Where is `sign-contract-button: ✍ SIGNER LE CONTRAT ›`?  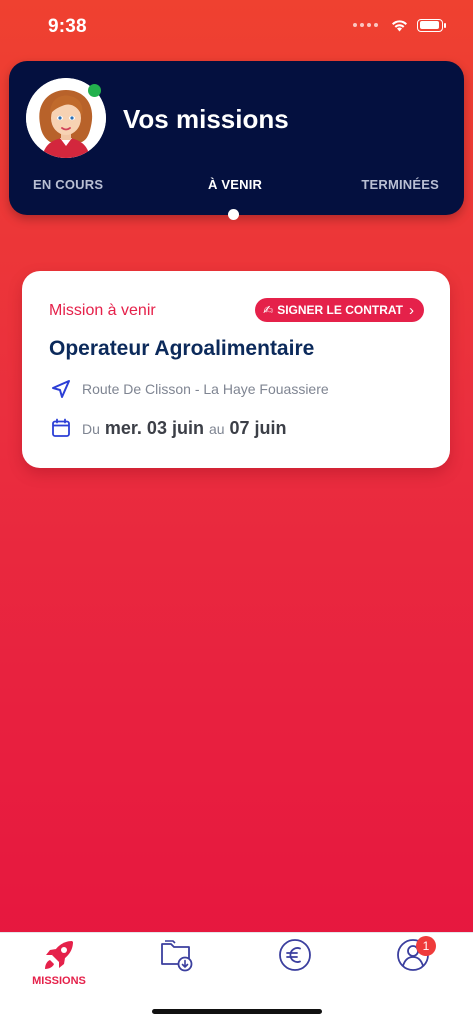 sign-contract-button: ✍ SIGNER LE CONTRAT › is located at coordinates (339, 310).